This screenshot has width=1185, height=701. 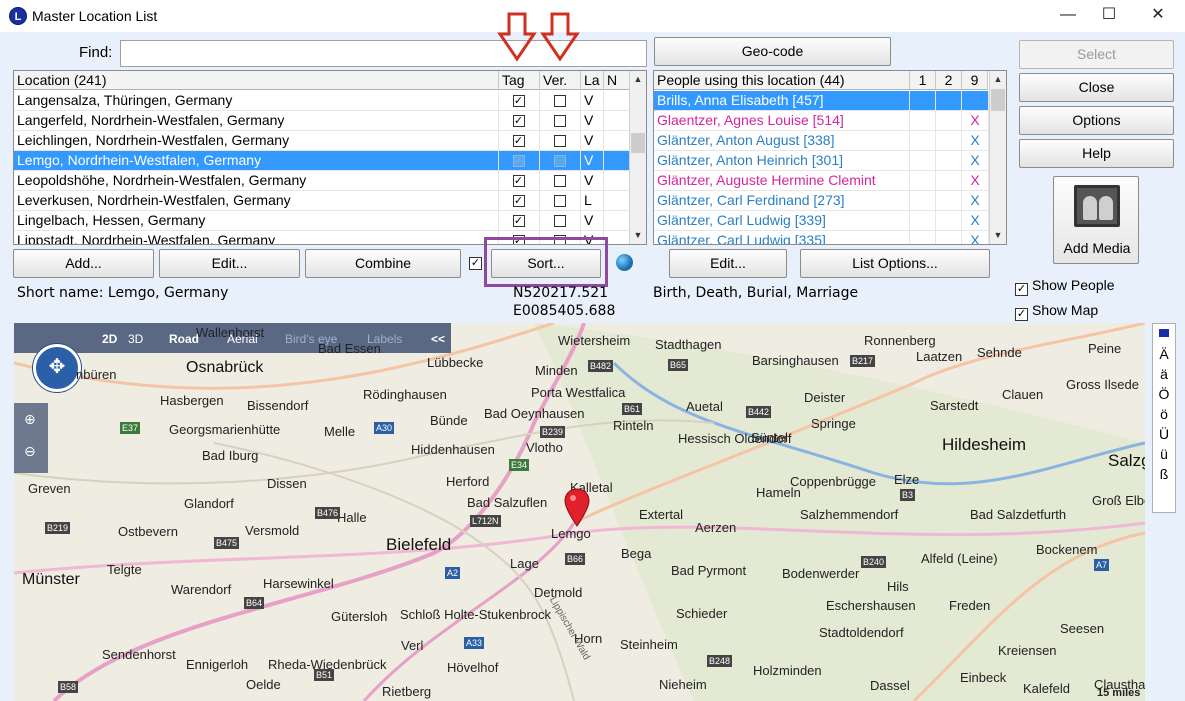 What do you see at coordinates (1068, 16) in the screenshot?
I see `minimize-button: —` at bounding box center [1068, 16].